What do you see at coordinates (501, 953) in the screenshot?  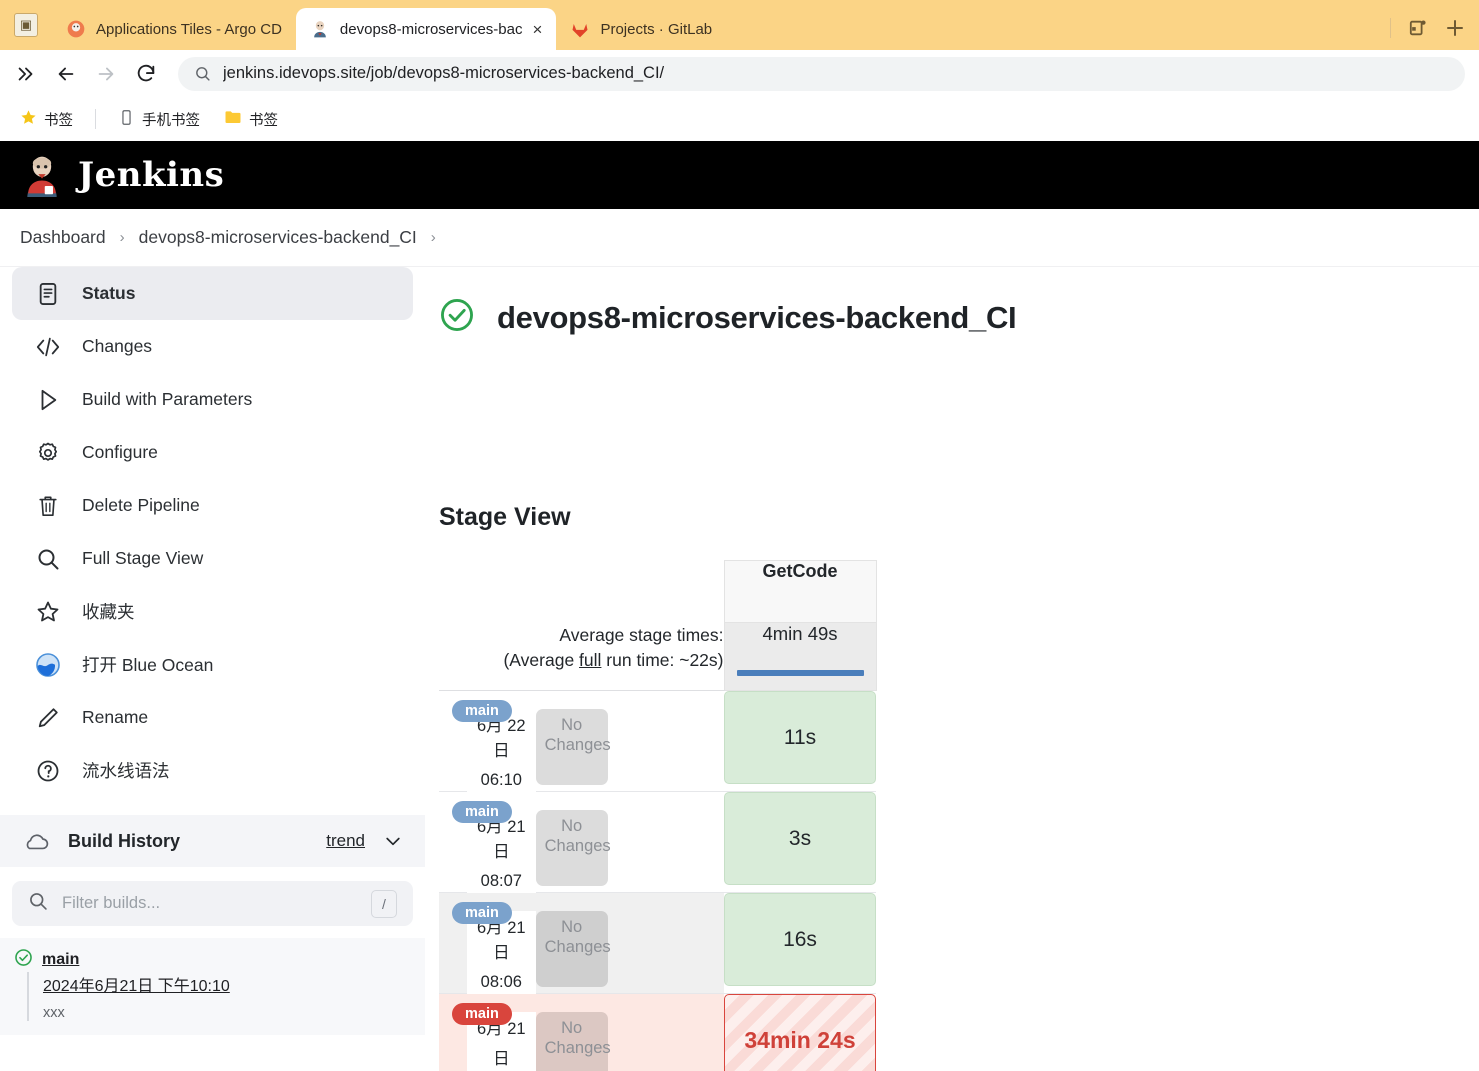 I see `run-date-line2: 日` at bounding box center [501, 953].